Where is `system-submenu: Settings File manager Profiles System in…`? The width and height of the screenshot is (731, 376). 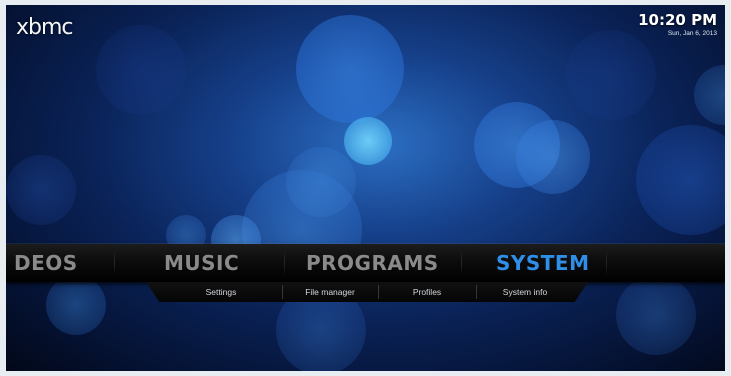
system-submenu: Settings File manager Profiles System in… is located at coordinates (367, 292).